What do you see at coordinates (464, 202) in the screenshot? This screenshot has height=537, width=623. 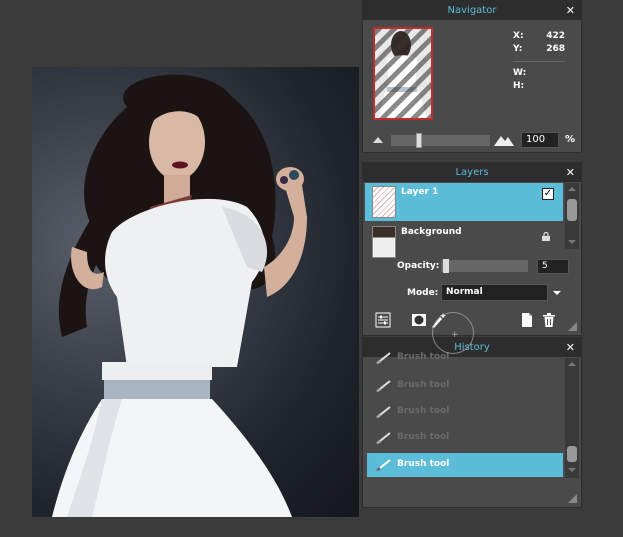 I see `layer-row-layer-1: Layer 1 ✓` at bounding box center [464, 202].